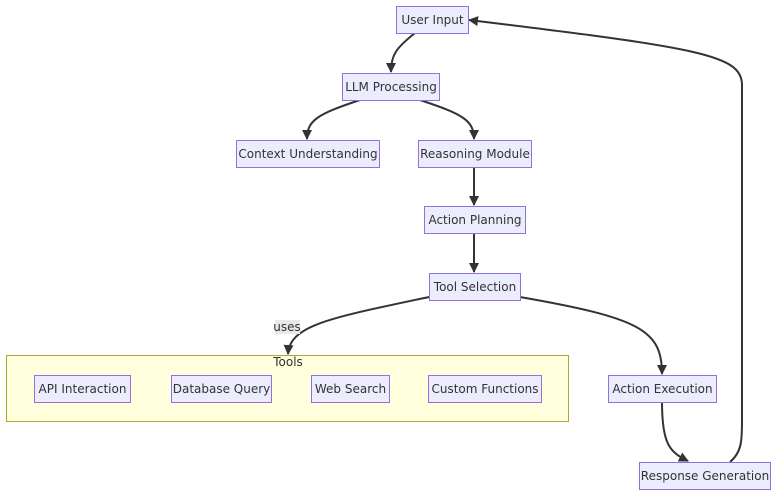  I want to click on node-label: Tool Selection, so click(474, 287).